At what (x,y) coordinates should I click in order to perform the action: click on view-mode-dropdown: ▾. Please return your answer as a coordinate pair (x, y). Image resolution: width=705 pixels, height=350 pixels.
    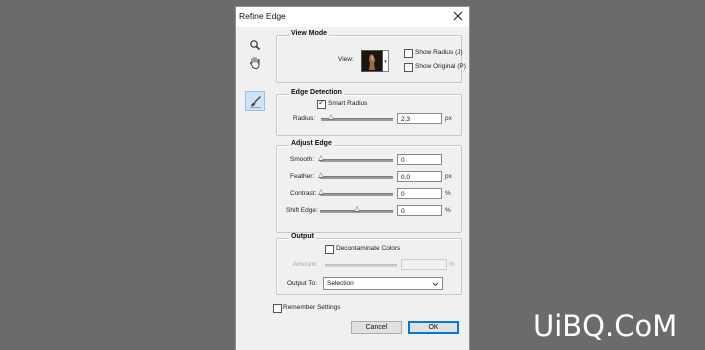
    Looking at the image, I should click on (386, 61).